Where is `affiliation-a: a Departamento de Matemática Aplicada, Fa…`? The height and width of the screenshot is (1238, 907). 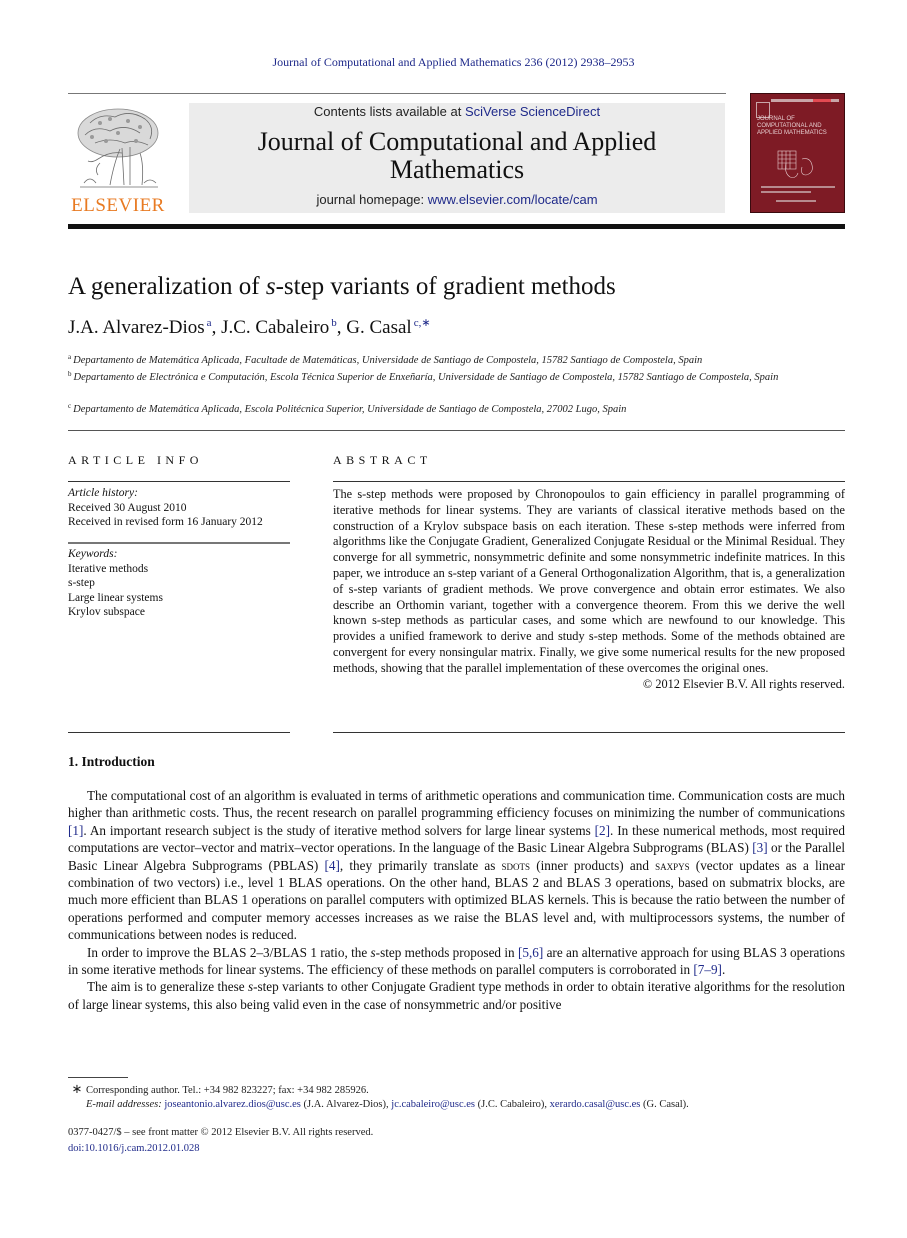 affiliation-a: a Departamento de Matemática Aplicada, Fa… is located at coordinates (458, 359).